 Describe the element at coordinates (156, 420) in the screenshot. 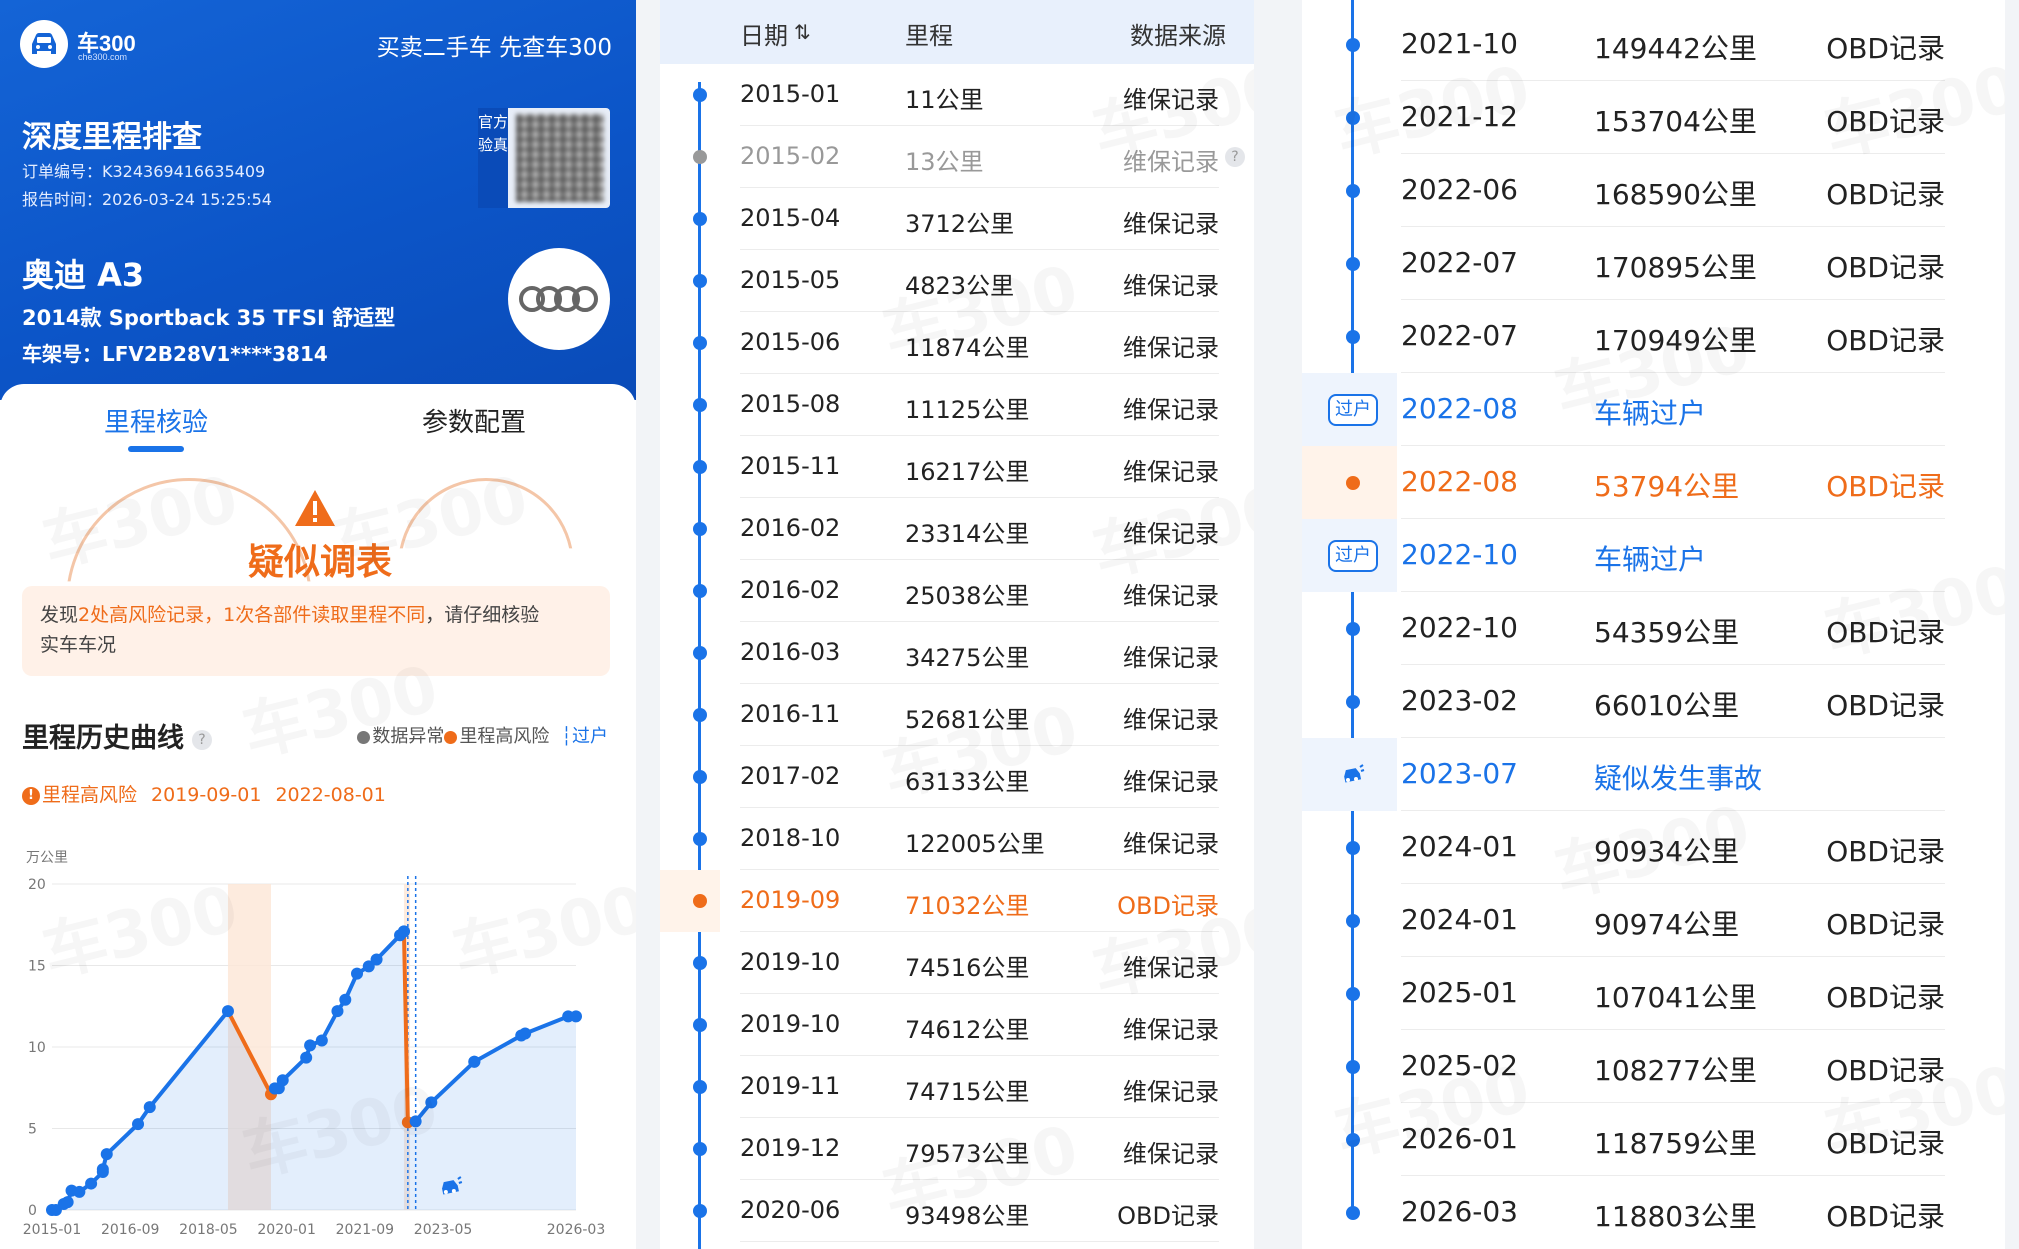

I see `tab-mileage-check: 里程核验` at that location.